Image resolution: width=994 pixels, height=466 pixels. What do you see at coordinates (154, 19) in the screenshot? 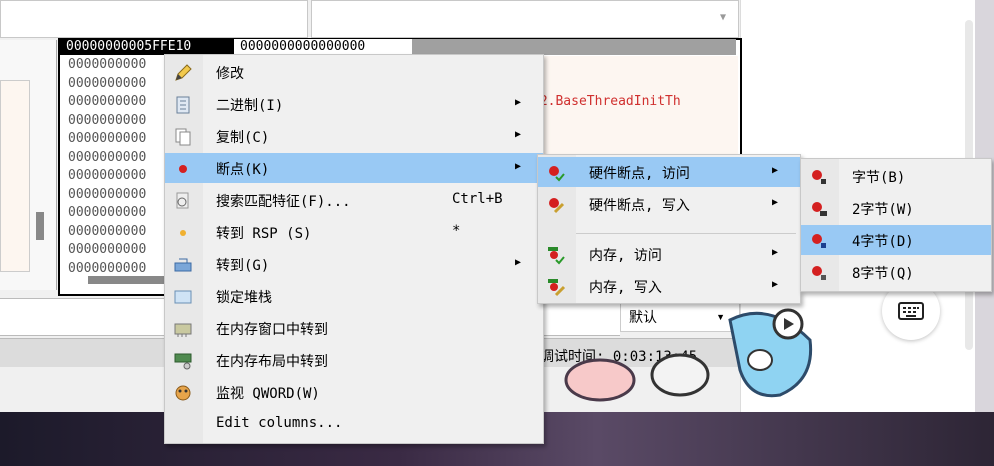
I see `top-left-pane` at bounding box center [154, 19].